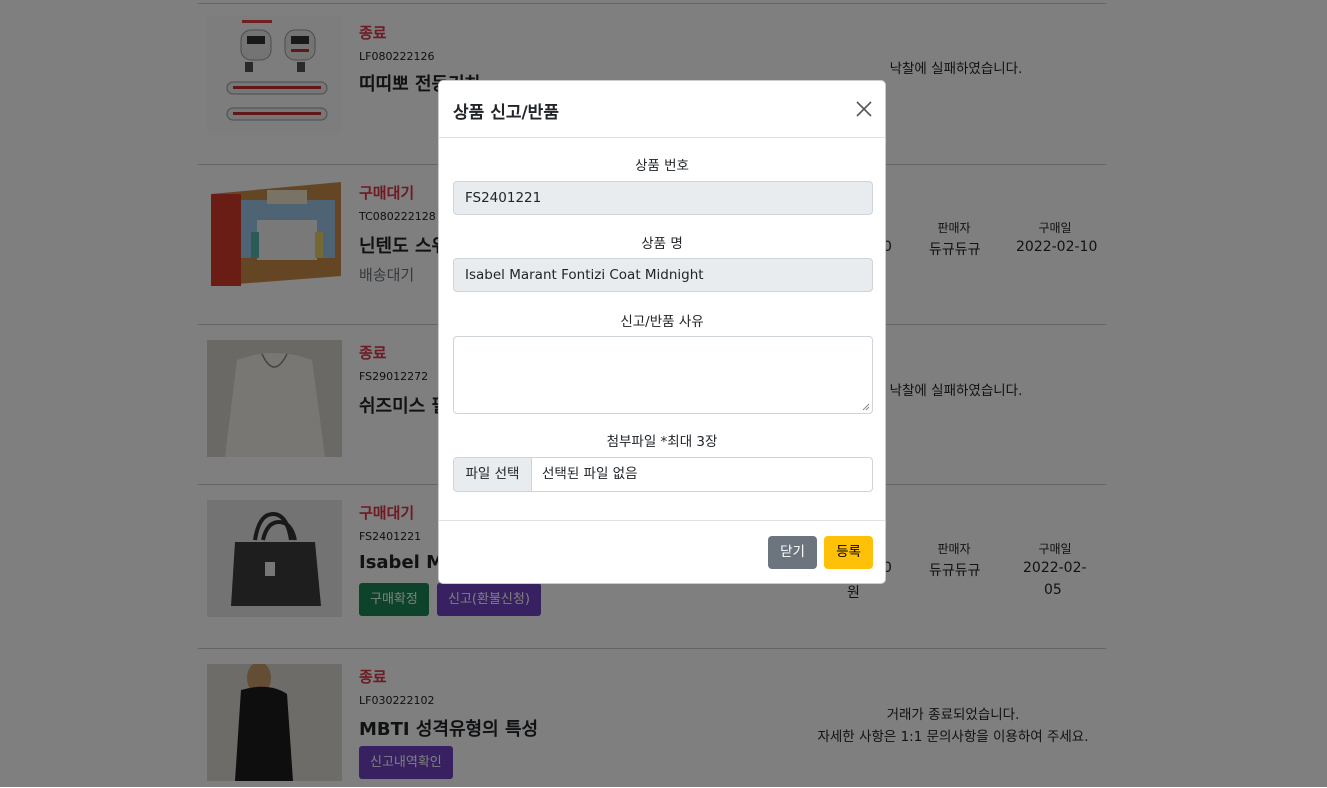  I want to click on modal-footer-divider, so click(662, 520).